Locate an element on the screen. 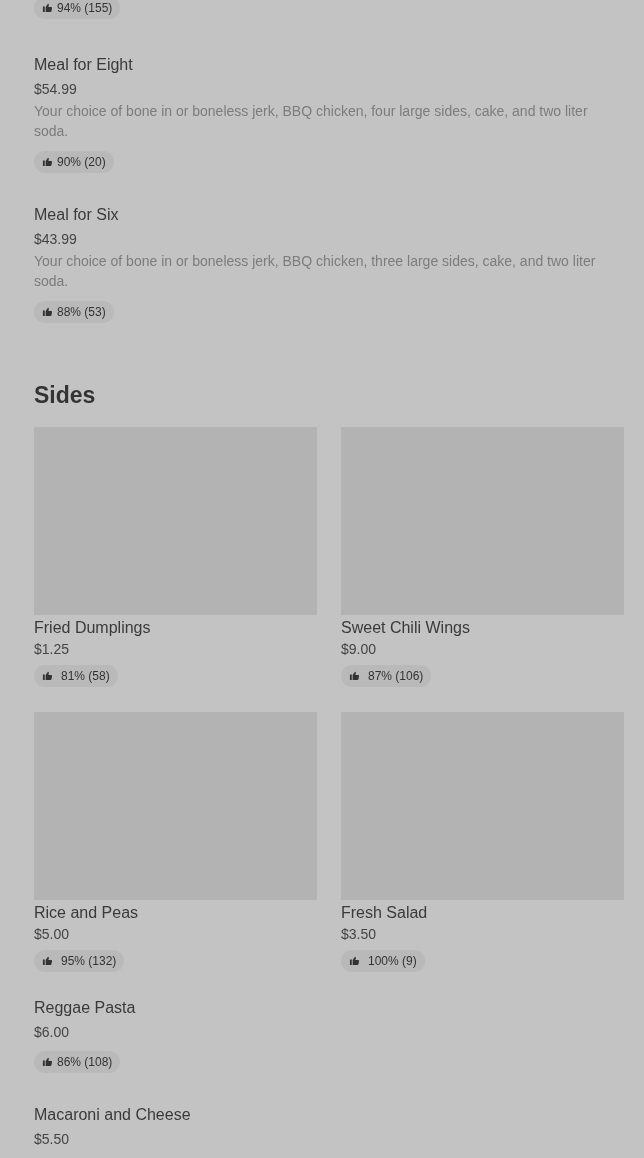 Image resolution: width=644 pixels, height=1158 pixels. rating-badge: 90% (20) is located at coordinates (74, 161).